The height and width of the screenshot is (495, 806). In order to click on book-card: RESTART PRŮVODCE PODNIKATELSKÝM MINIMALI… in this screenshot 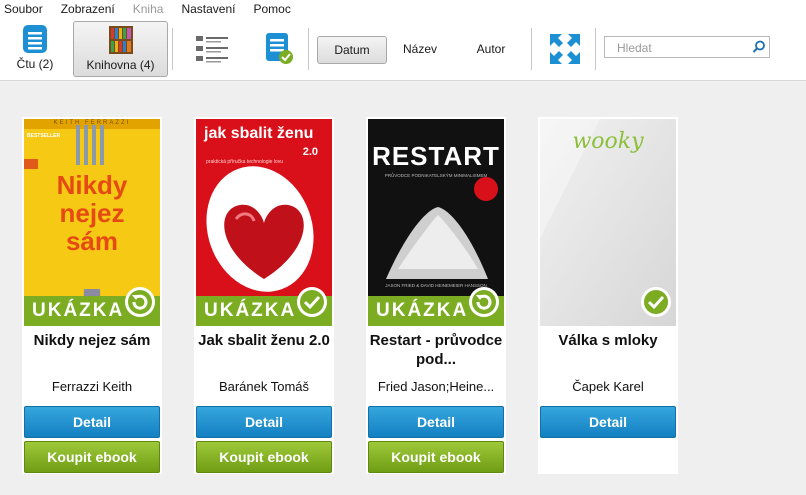, I will do `click(436, 295)`.